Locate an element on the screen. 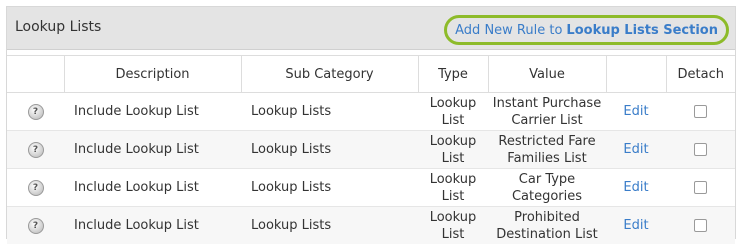 The image size is (743, 247). col-header-help is located at coordinates (35, 74).